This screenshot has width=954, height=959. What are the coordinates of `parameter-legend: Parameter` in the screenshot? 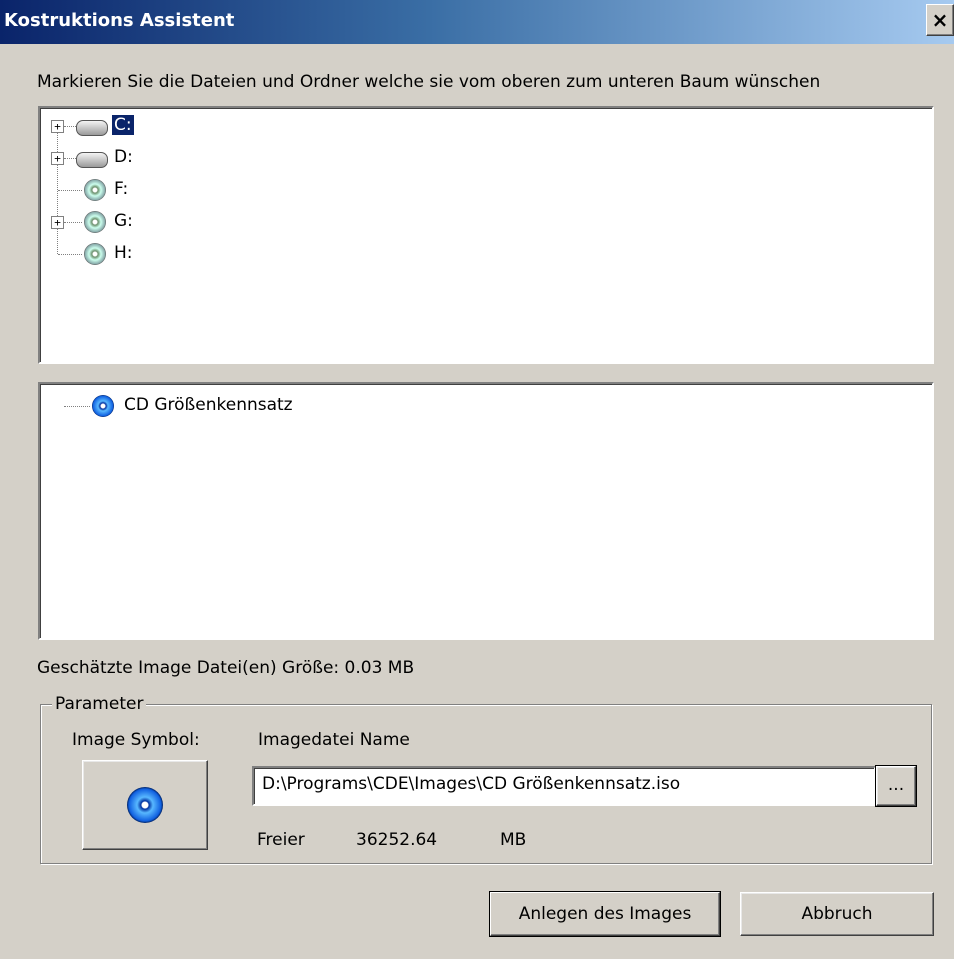 It's located at (99, 704).